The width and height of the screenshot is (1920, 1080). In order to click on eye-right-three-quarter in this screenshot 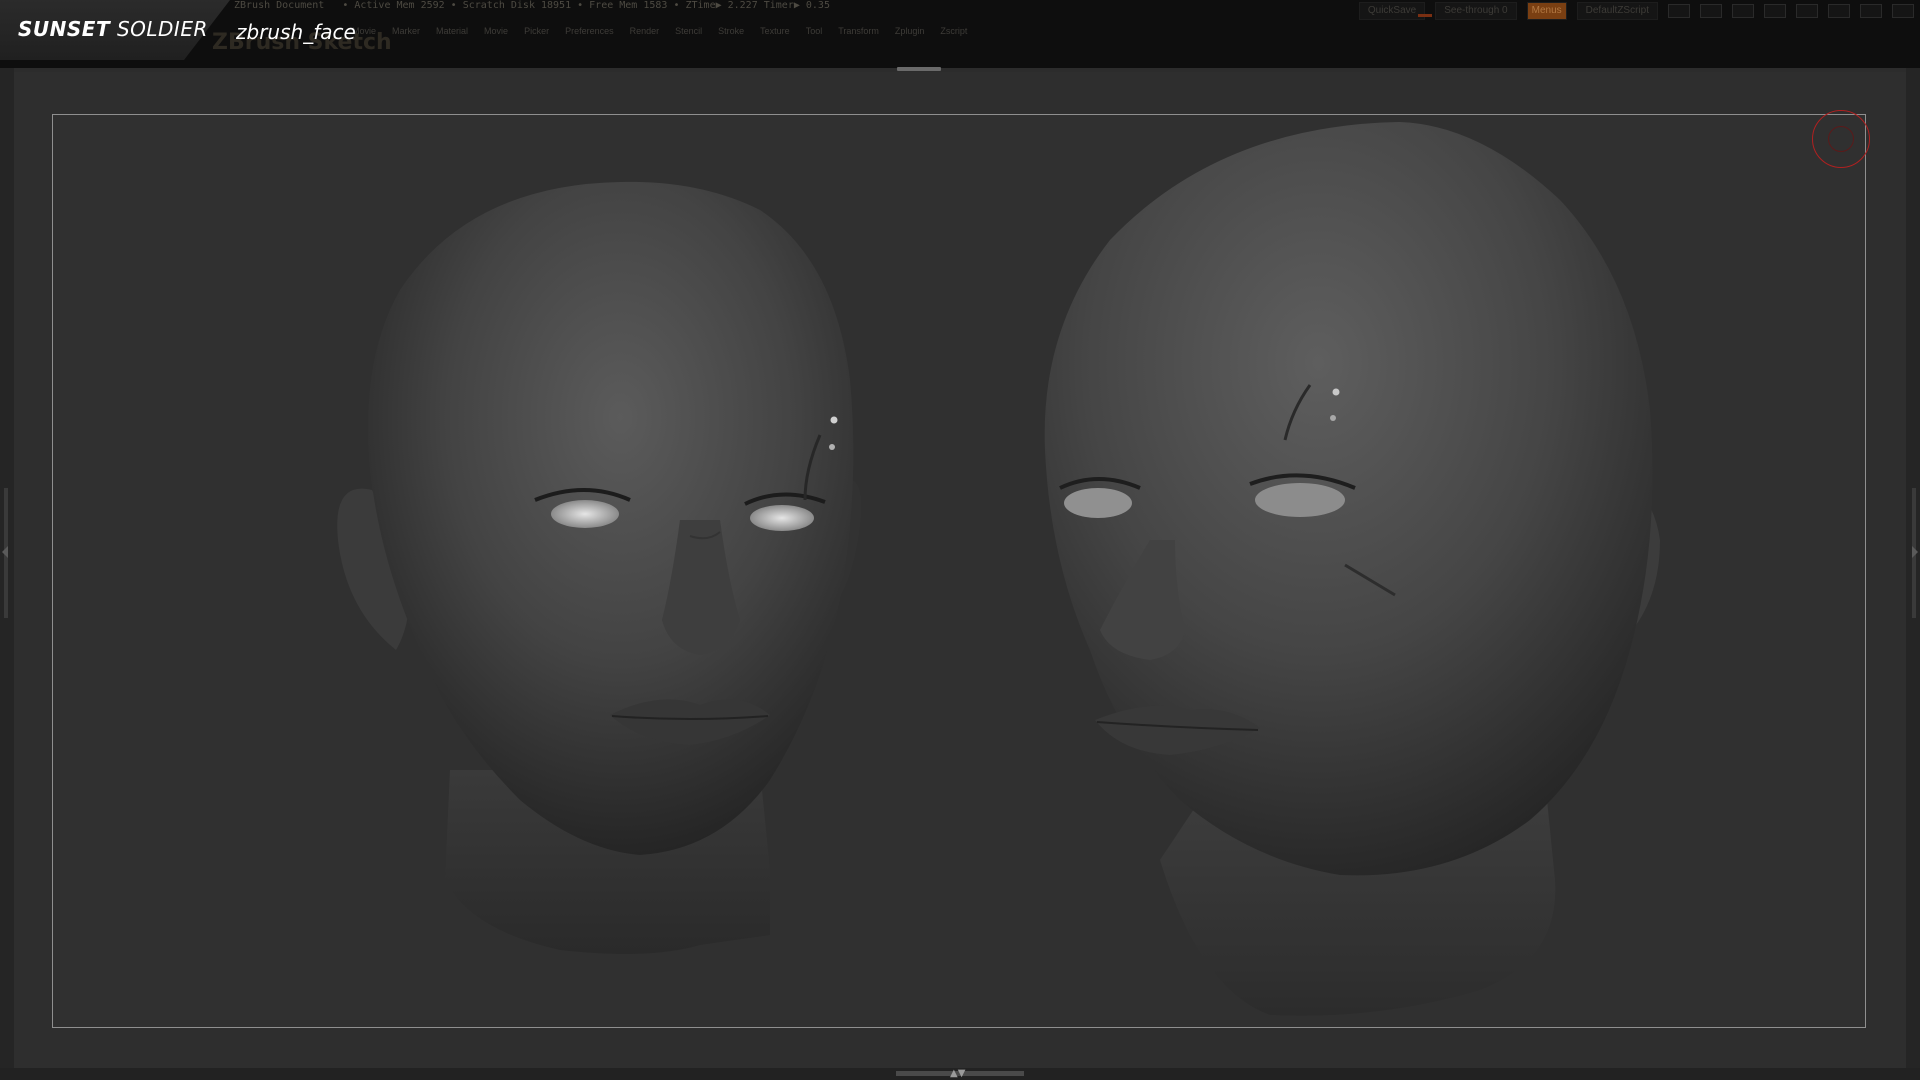, I will do `click(1300, 500)`.